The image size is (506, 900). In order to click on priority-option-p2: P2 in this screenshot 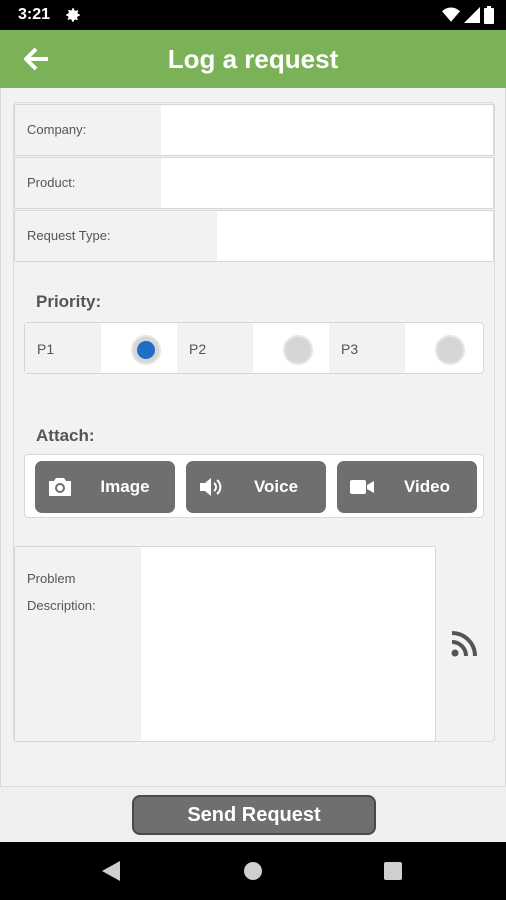, I will do `click(253, 348)`.